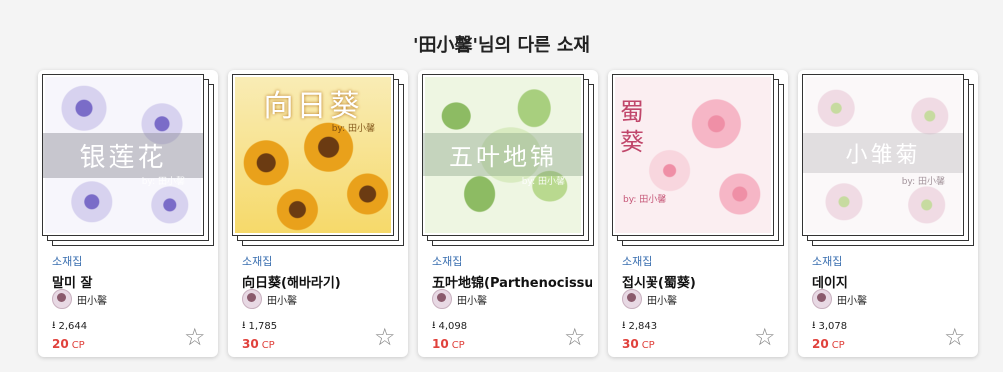 This screenshot has width=1003, height=372. I want to click on thumbnail: 小雏菊 by: 田小馨, so click(883, 155).